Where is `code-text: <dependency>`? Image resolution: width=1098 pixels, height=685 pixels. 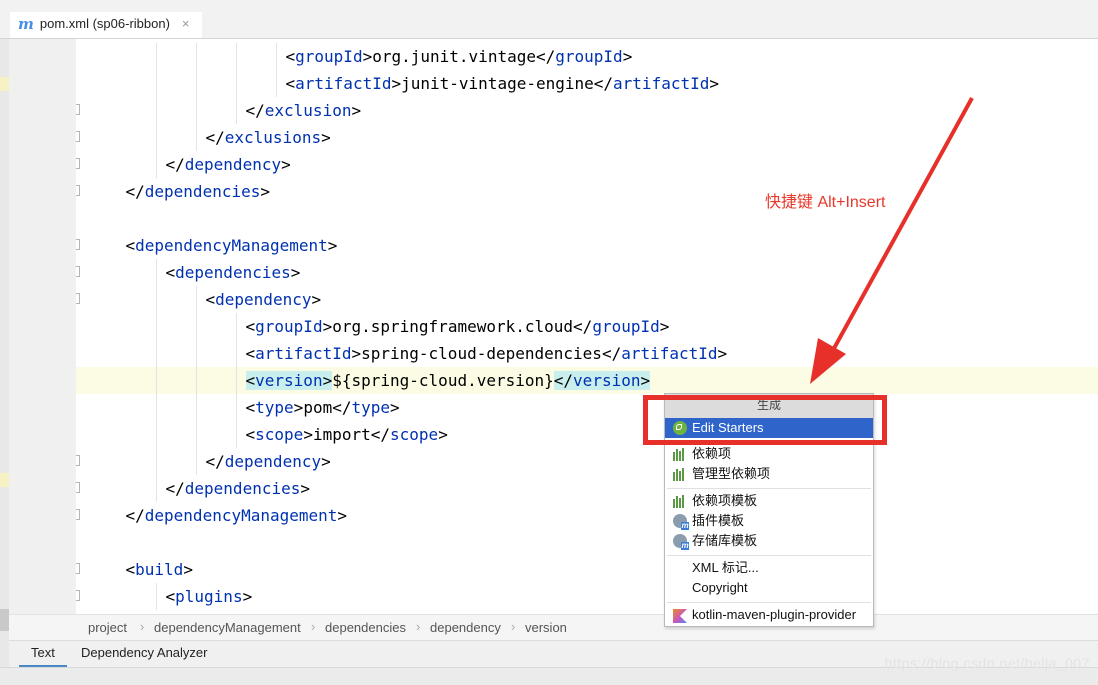
code-text: <dependency> is located at coordinates (263, 299).